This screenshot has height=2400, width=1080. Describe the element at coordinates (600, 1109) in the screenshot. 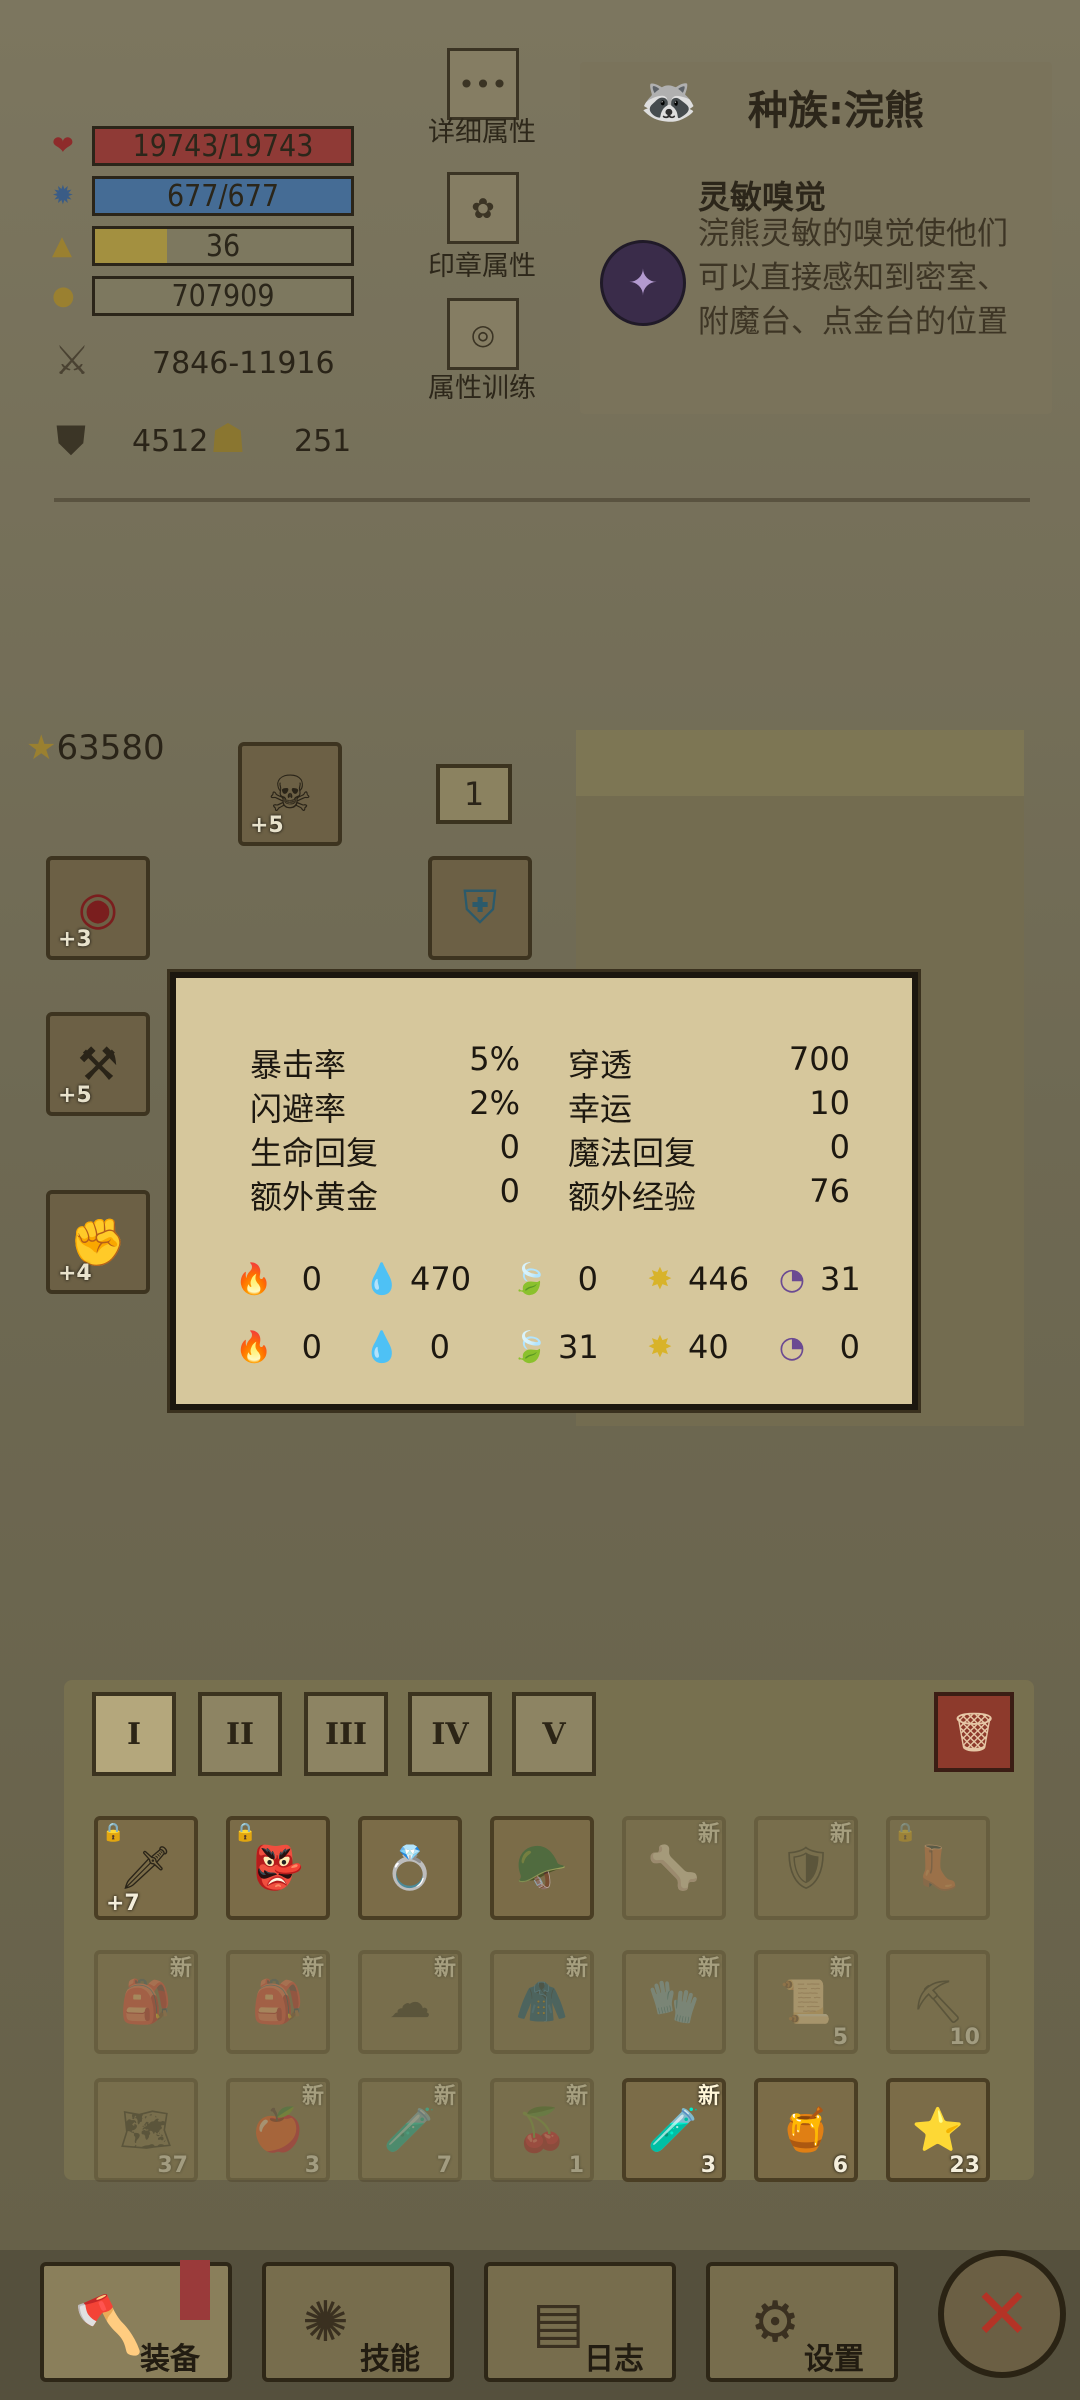

I see `stat-name: 幸运` at that location.